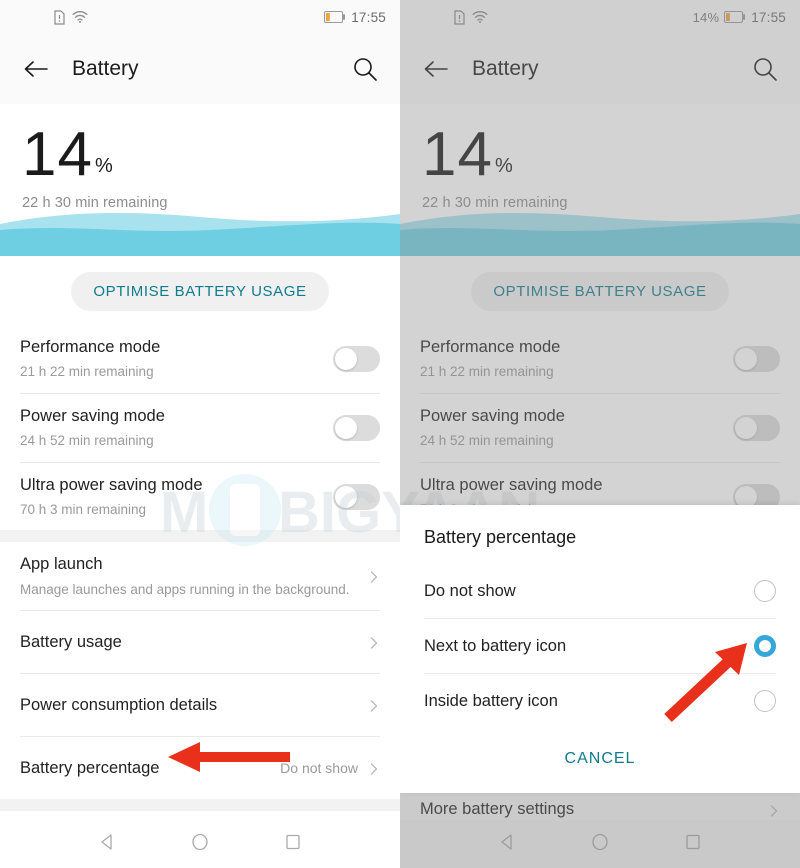  What do you see at coordinates (200, 69) in the screenshot?
I see `app-bar-left: Battery` at bounding box center [200, 69].